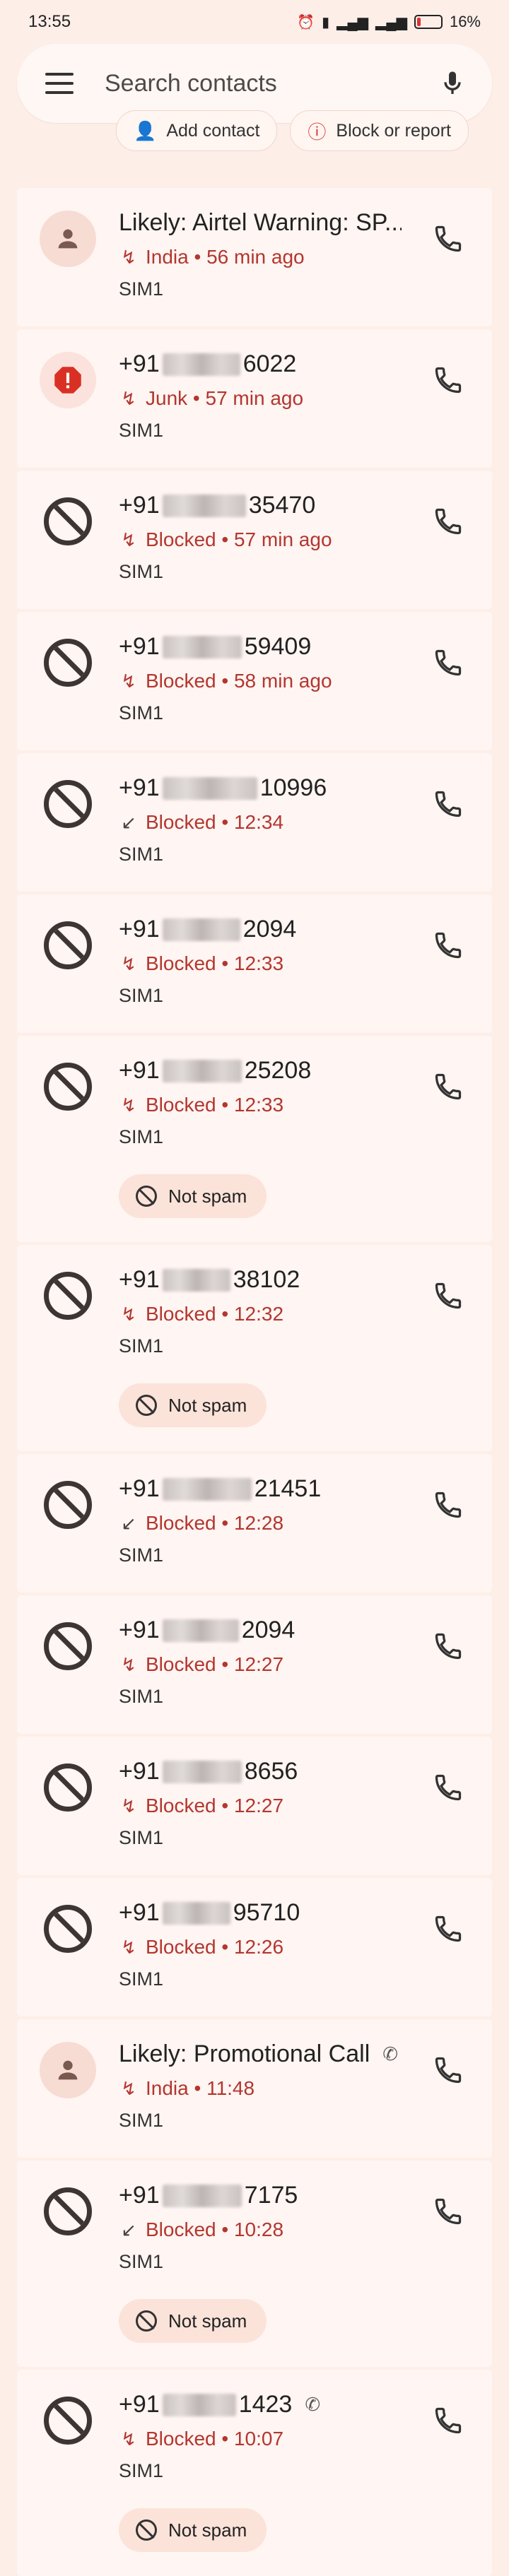 Image resolution: width=509 pixels, height=2576 pixels. I want to click on signal-4g-icon: ▂▄▆, so click(391, 22).